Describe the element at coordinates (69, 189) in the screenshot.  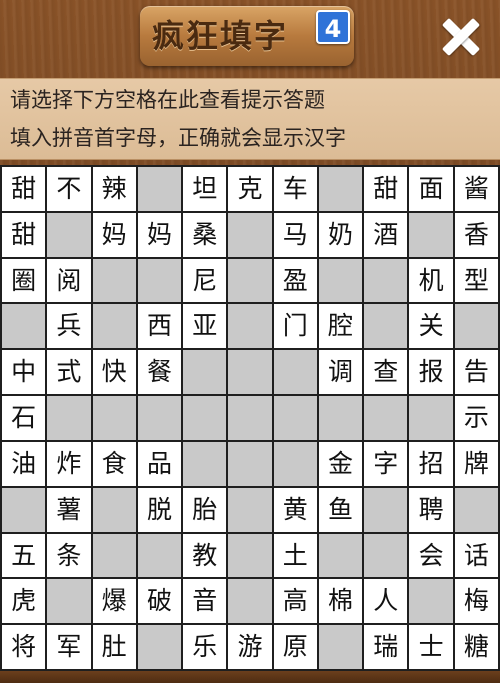
I see `grid-cell: 不` at that location.